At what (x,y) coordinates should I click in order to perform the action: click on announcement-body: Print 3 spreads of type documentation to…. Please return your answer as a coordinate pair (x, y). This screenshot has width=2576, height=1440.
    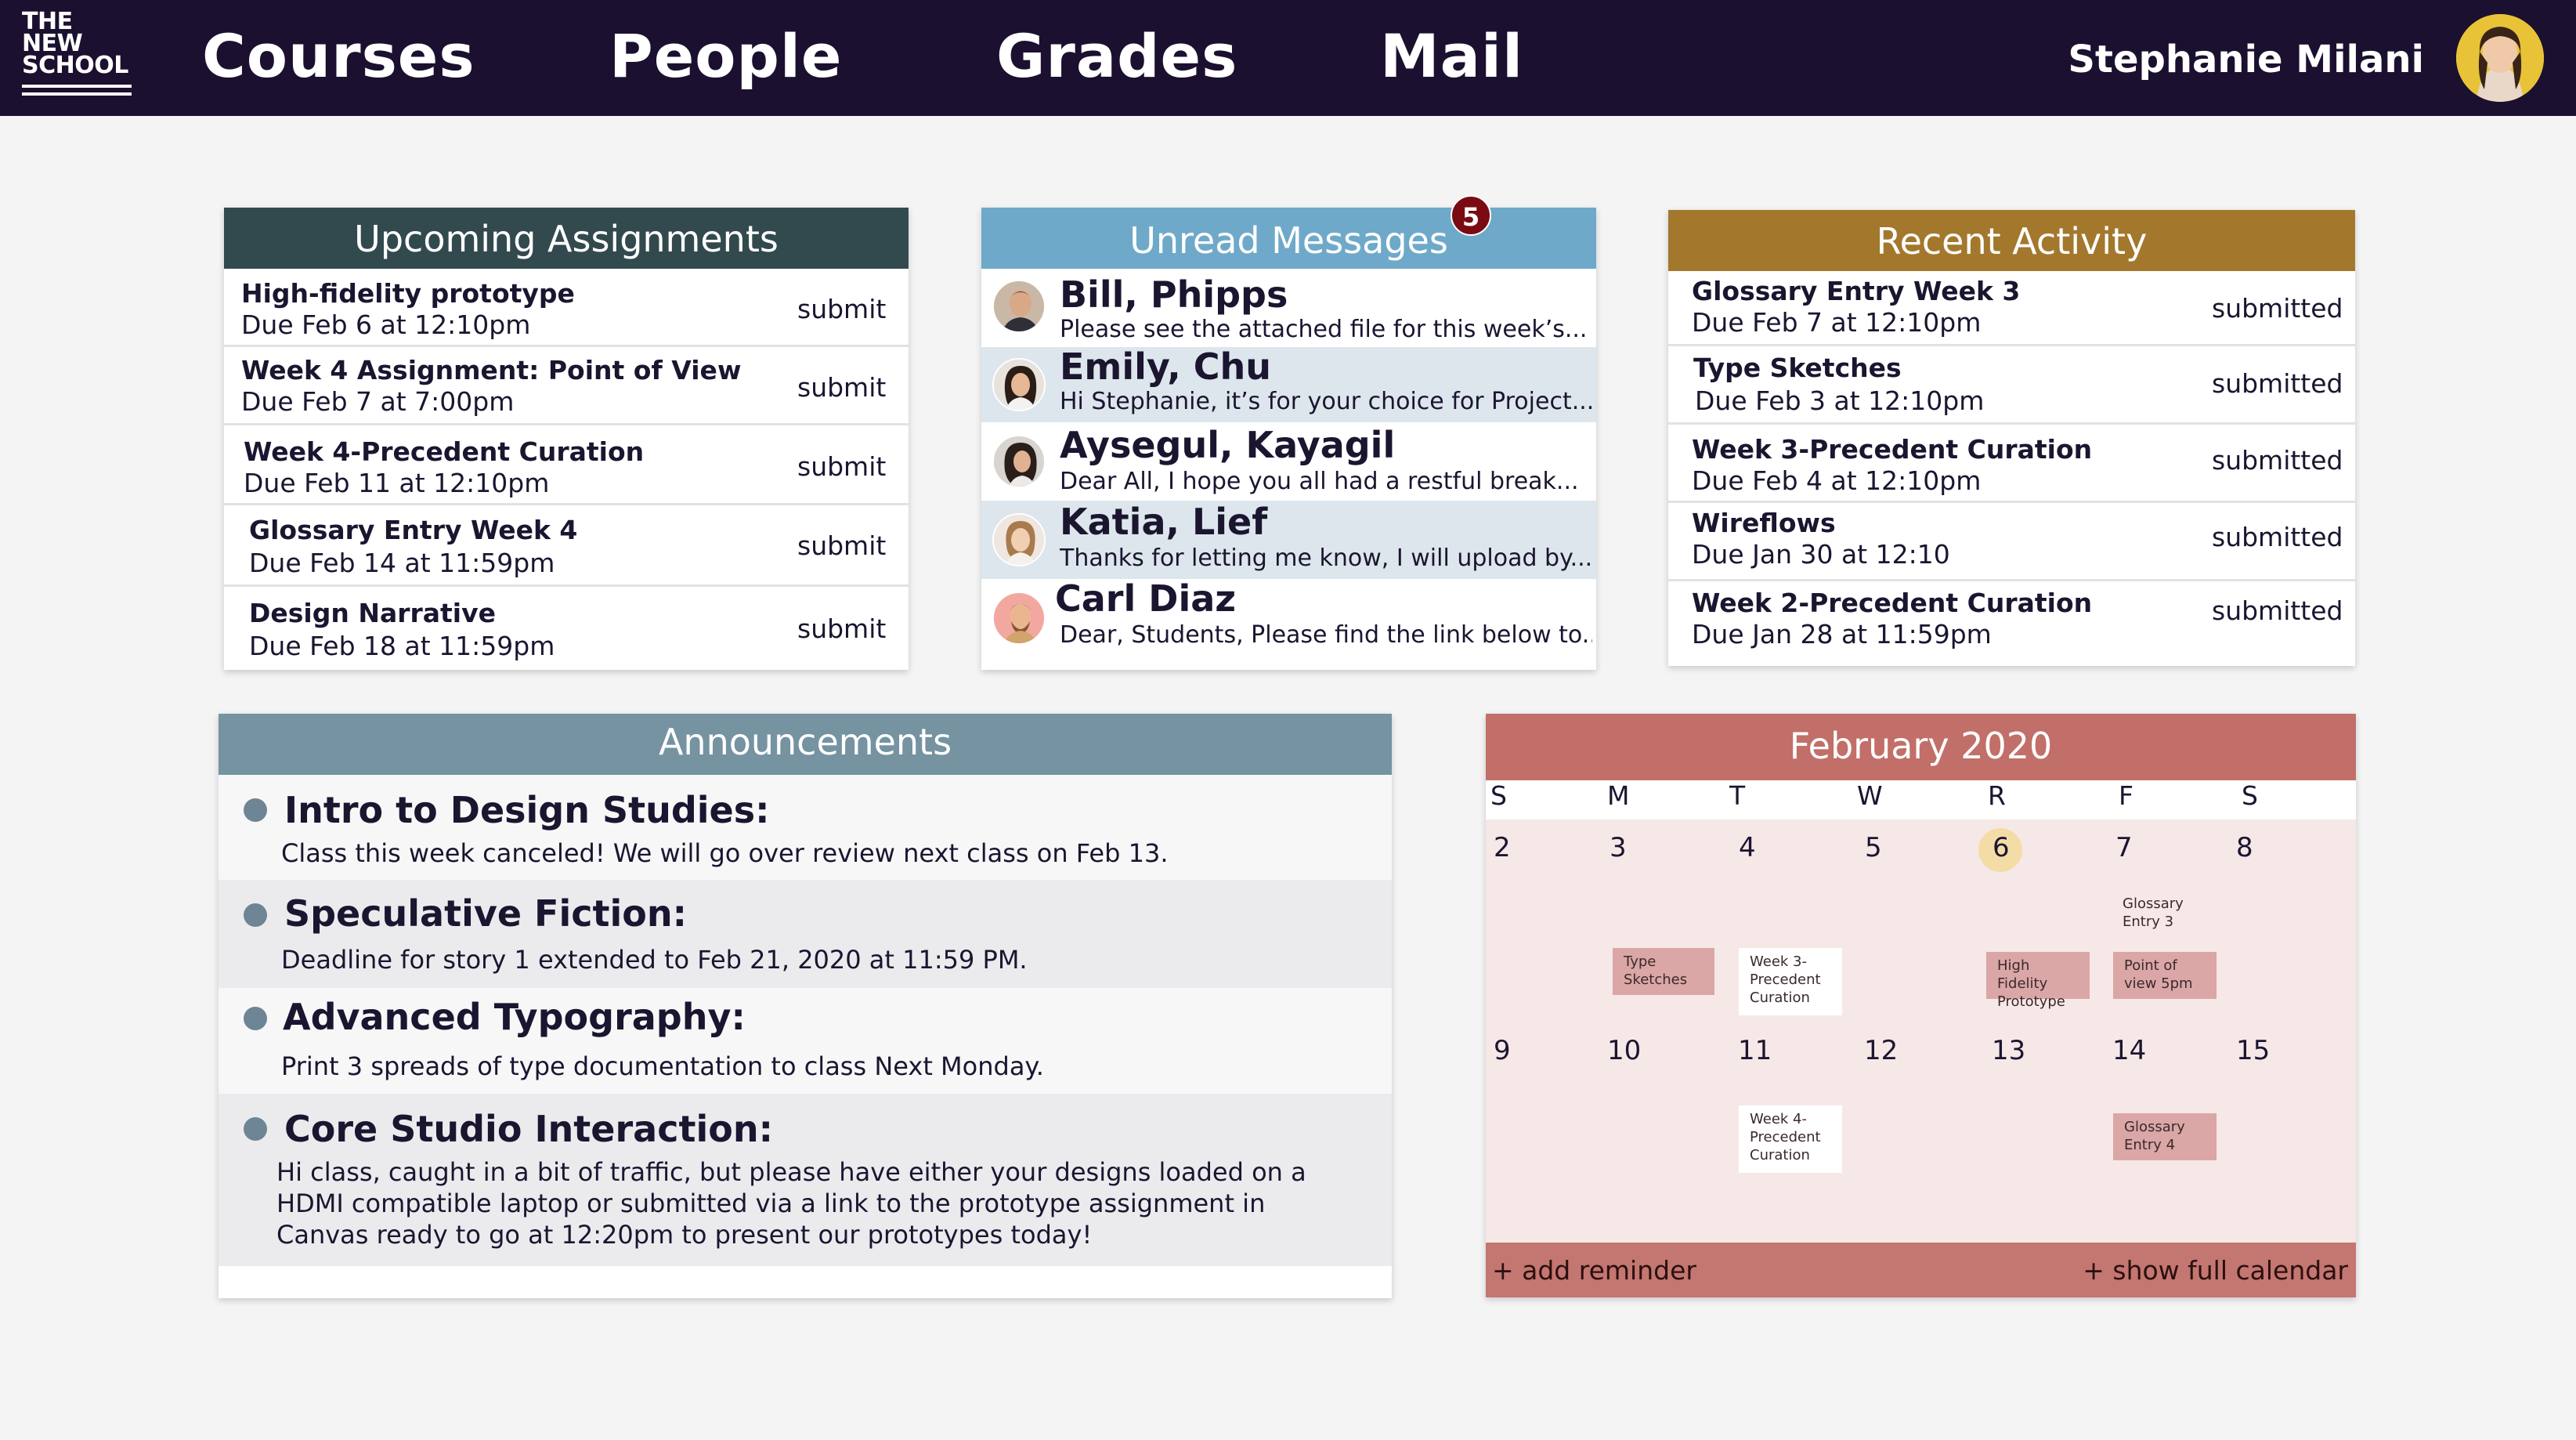
    Looking at the image, I should click on (662, 1066).